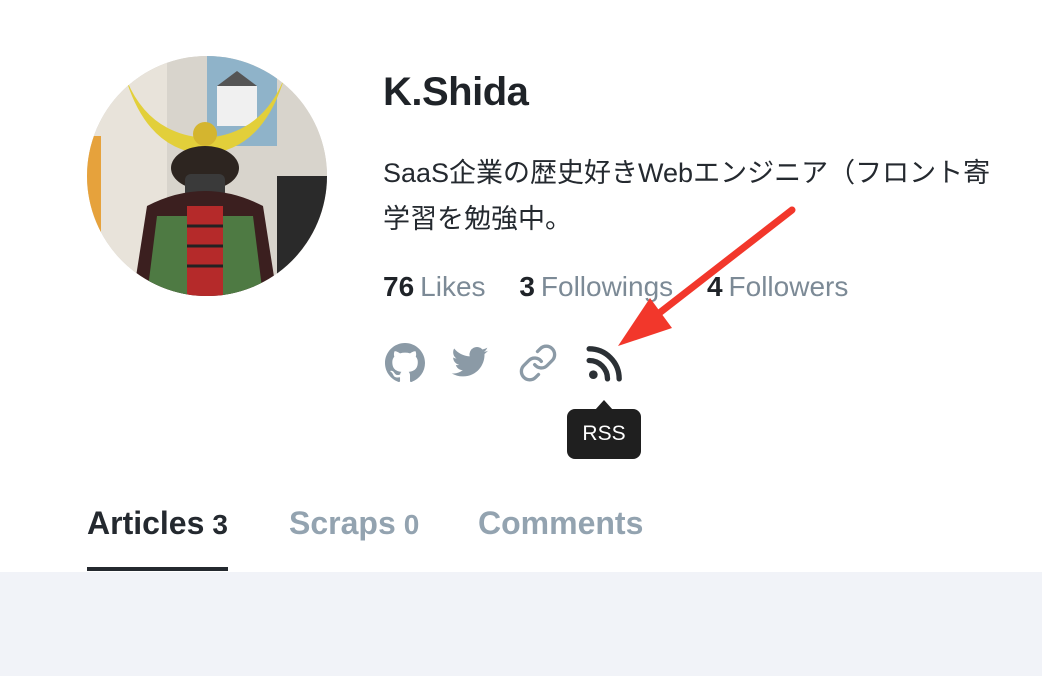 The image size is (1042, 676). What do you see at coordinates (607, 286) in the screenshot?
I see `stat-followings-label: Followings` at bounding box center [607, 286].